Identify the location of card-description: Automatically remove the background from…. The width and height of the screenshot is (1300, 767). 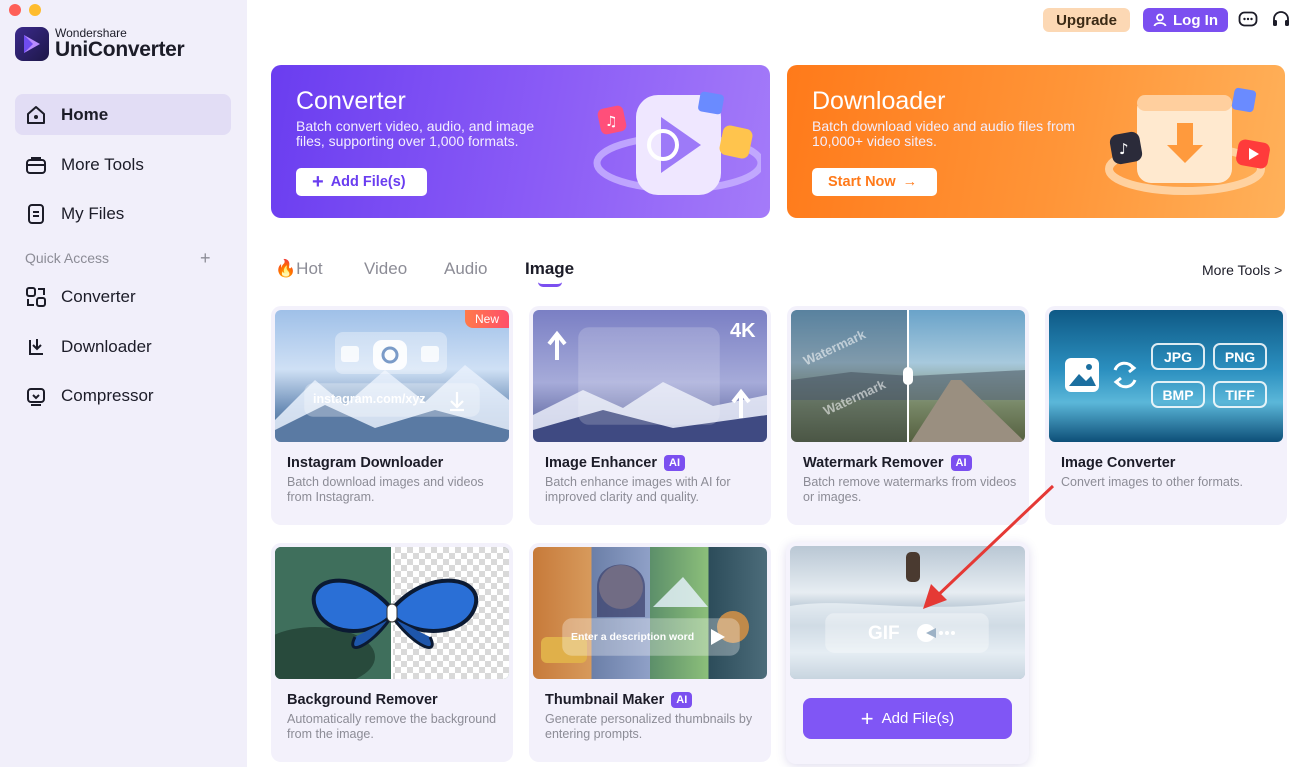
(392, 726).